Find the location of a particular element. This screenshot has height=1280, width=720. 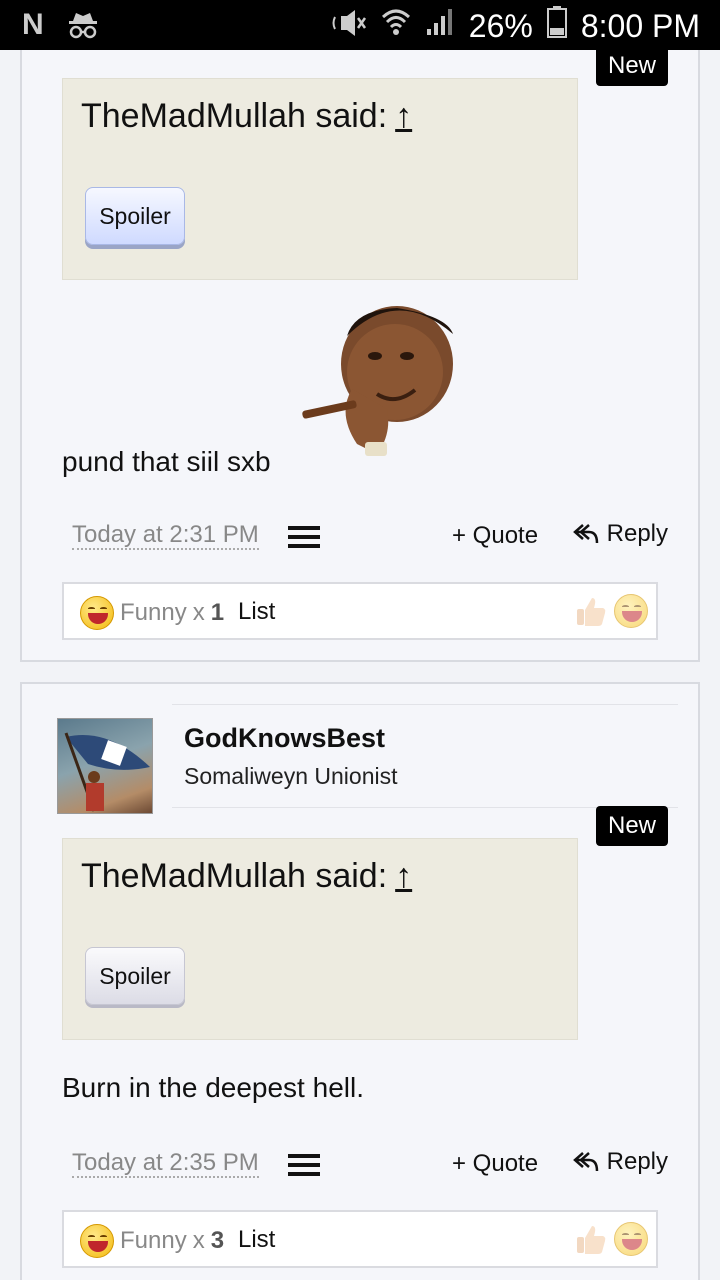

reaction-count: 1 is located at coordinates (217, 612).